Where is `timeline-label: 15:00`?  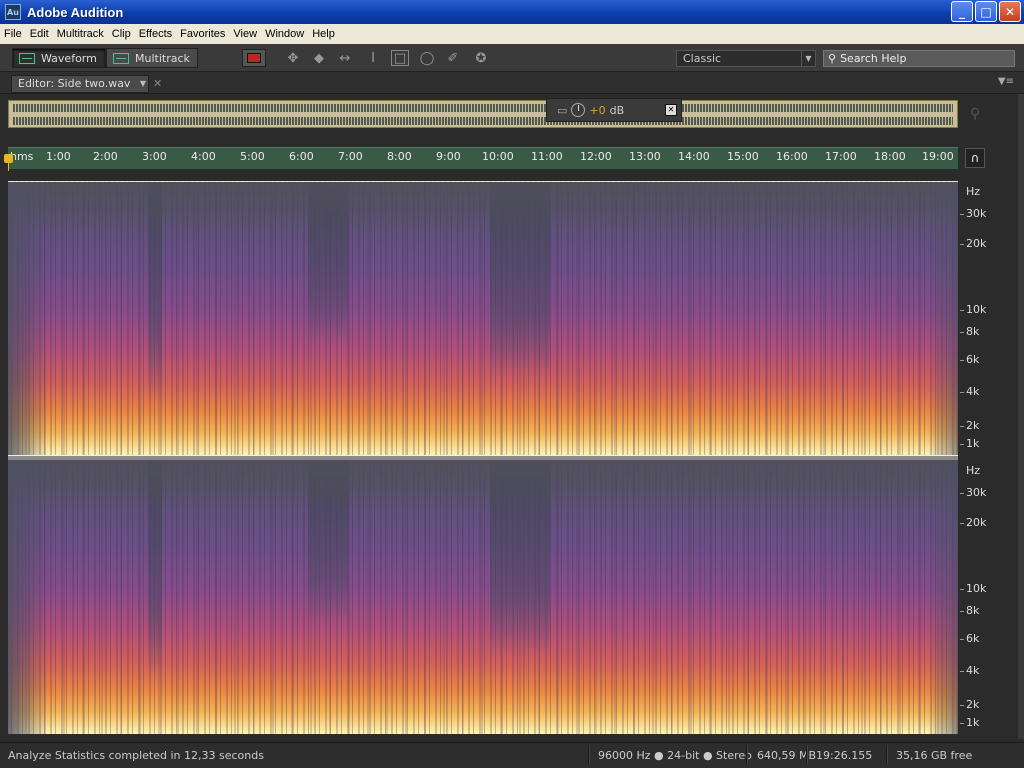
timeline-label: 15:00 is located at coordinates (743, 156).